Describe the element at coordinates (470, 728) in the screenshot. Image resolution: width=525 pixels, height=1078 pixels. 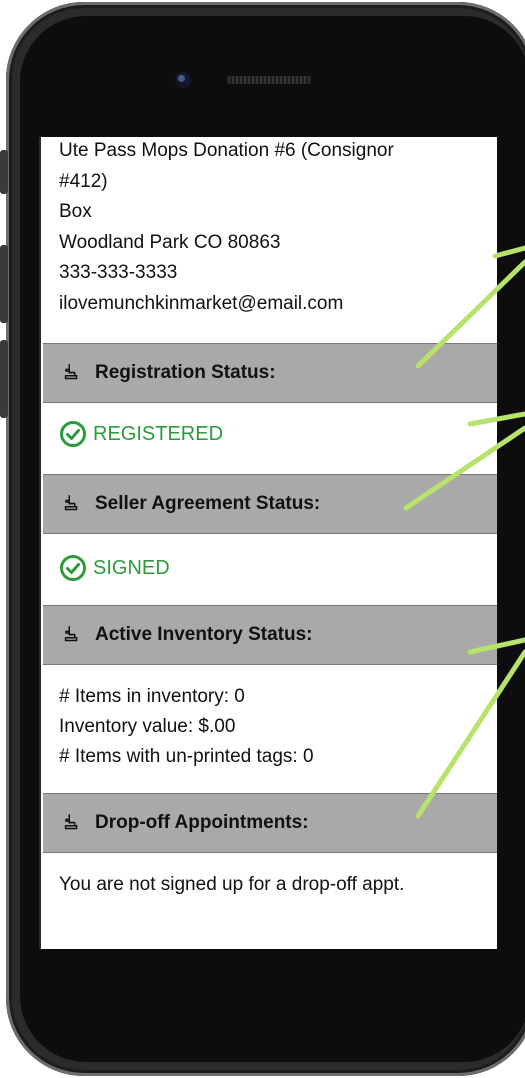
I see `arrow-inventory` at that location.